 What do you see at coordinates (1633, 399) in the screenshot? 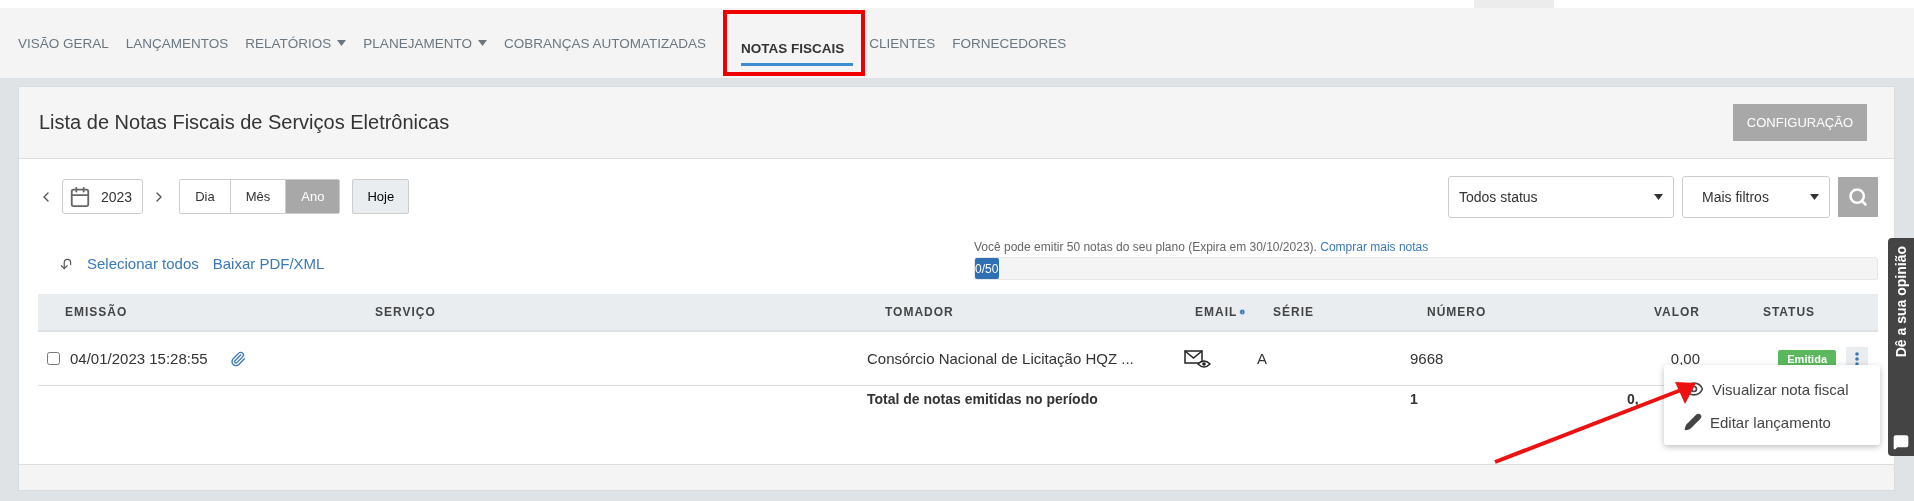
I see `total-value: 0,` at bounding box center [1633, 399].